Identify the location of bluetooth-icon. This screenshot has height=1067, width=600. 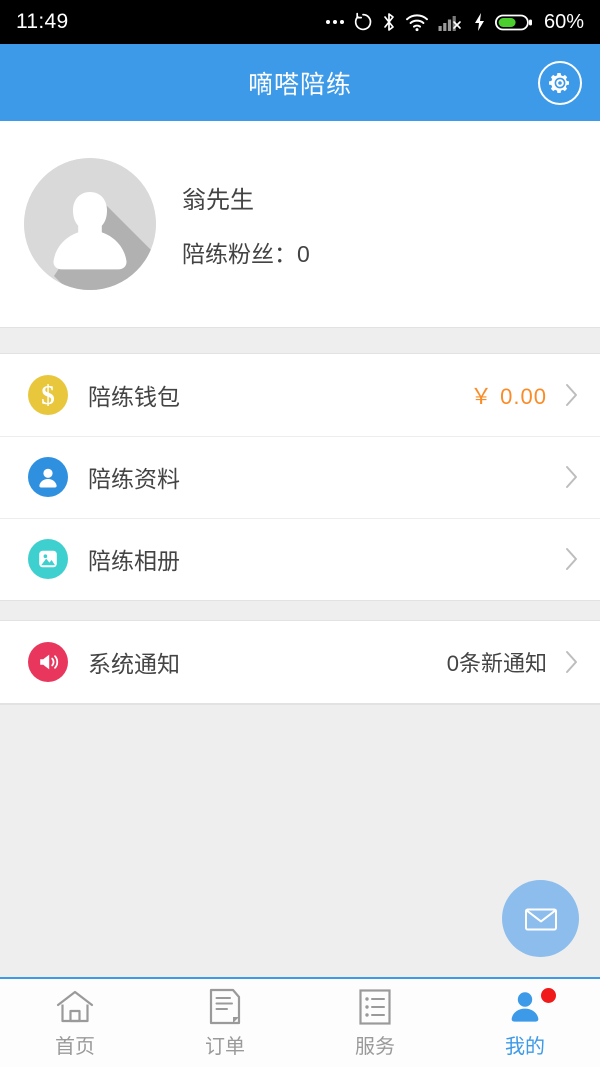
(389, 22).